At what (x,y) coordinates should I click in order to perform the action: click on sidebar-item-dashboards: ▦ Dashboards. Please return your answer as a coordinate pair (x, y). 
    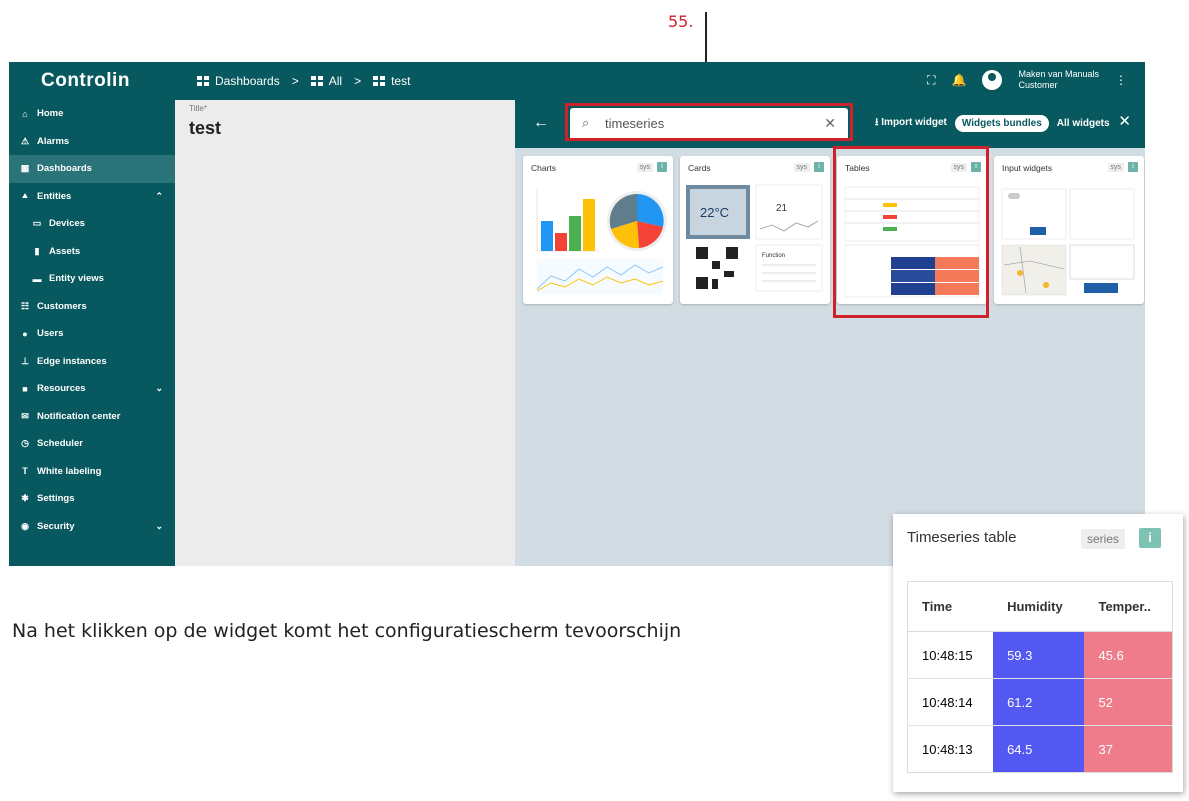
    Looking at the image, I should click on (92, 169).